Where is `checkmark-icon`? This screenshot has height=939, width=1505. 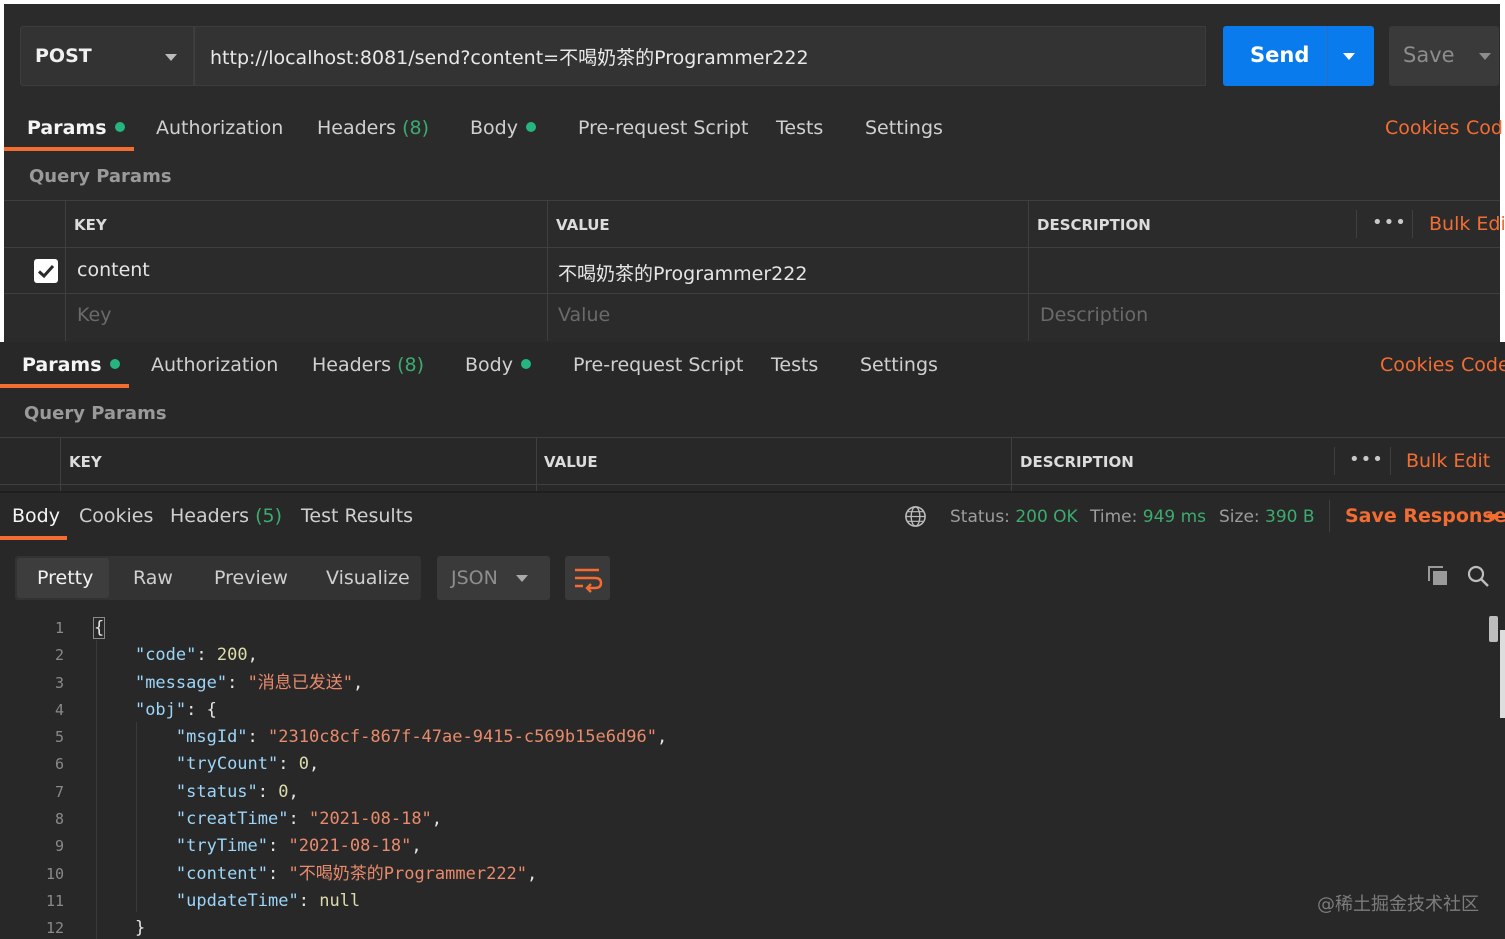
checkmark-icon is located at coordinates (46, 271).